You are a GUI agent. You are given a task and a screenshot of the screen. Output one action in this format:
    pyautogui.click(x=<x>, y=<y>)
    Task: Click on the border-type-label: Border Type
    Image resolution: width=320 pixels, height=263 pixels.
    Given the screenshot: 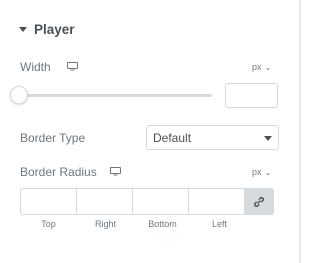 What is the action you would take?
    pyautogui.click(x=53, y=138)
    